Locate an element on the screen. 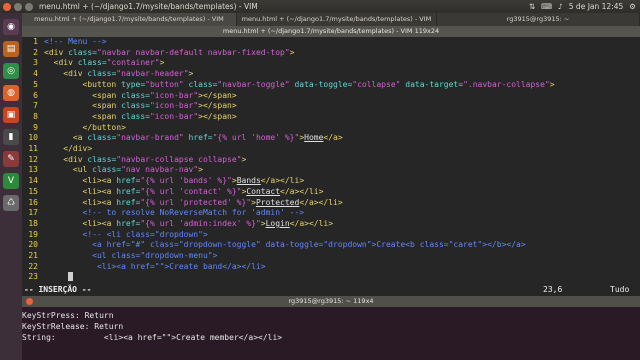  code-token: "icon-bar" is located at coordinates (174, 116).